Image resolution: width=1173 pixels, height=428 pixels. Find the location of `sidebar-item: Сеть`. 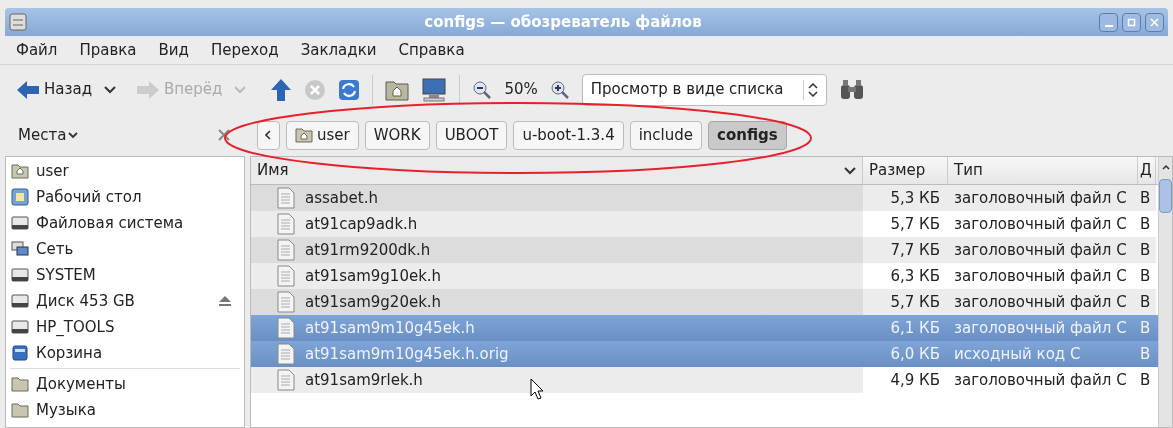

sidebar-item: Сеть is located at coordinates (125, 249).